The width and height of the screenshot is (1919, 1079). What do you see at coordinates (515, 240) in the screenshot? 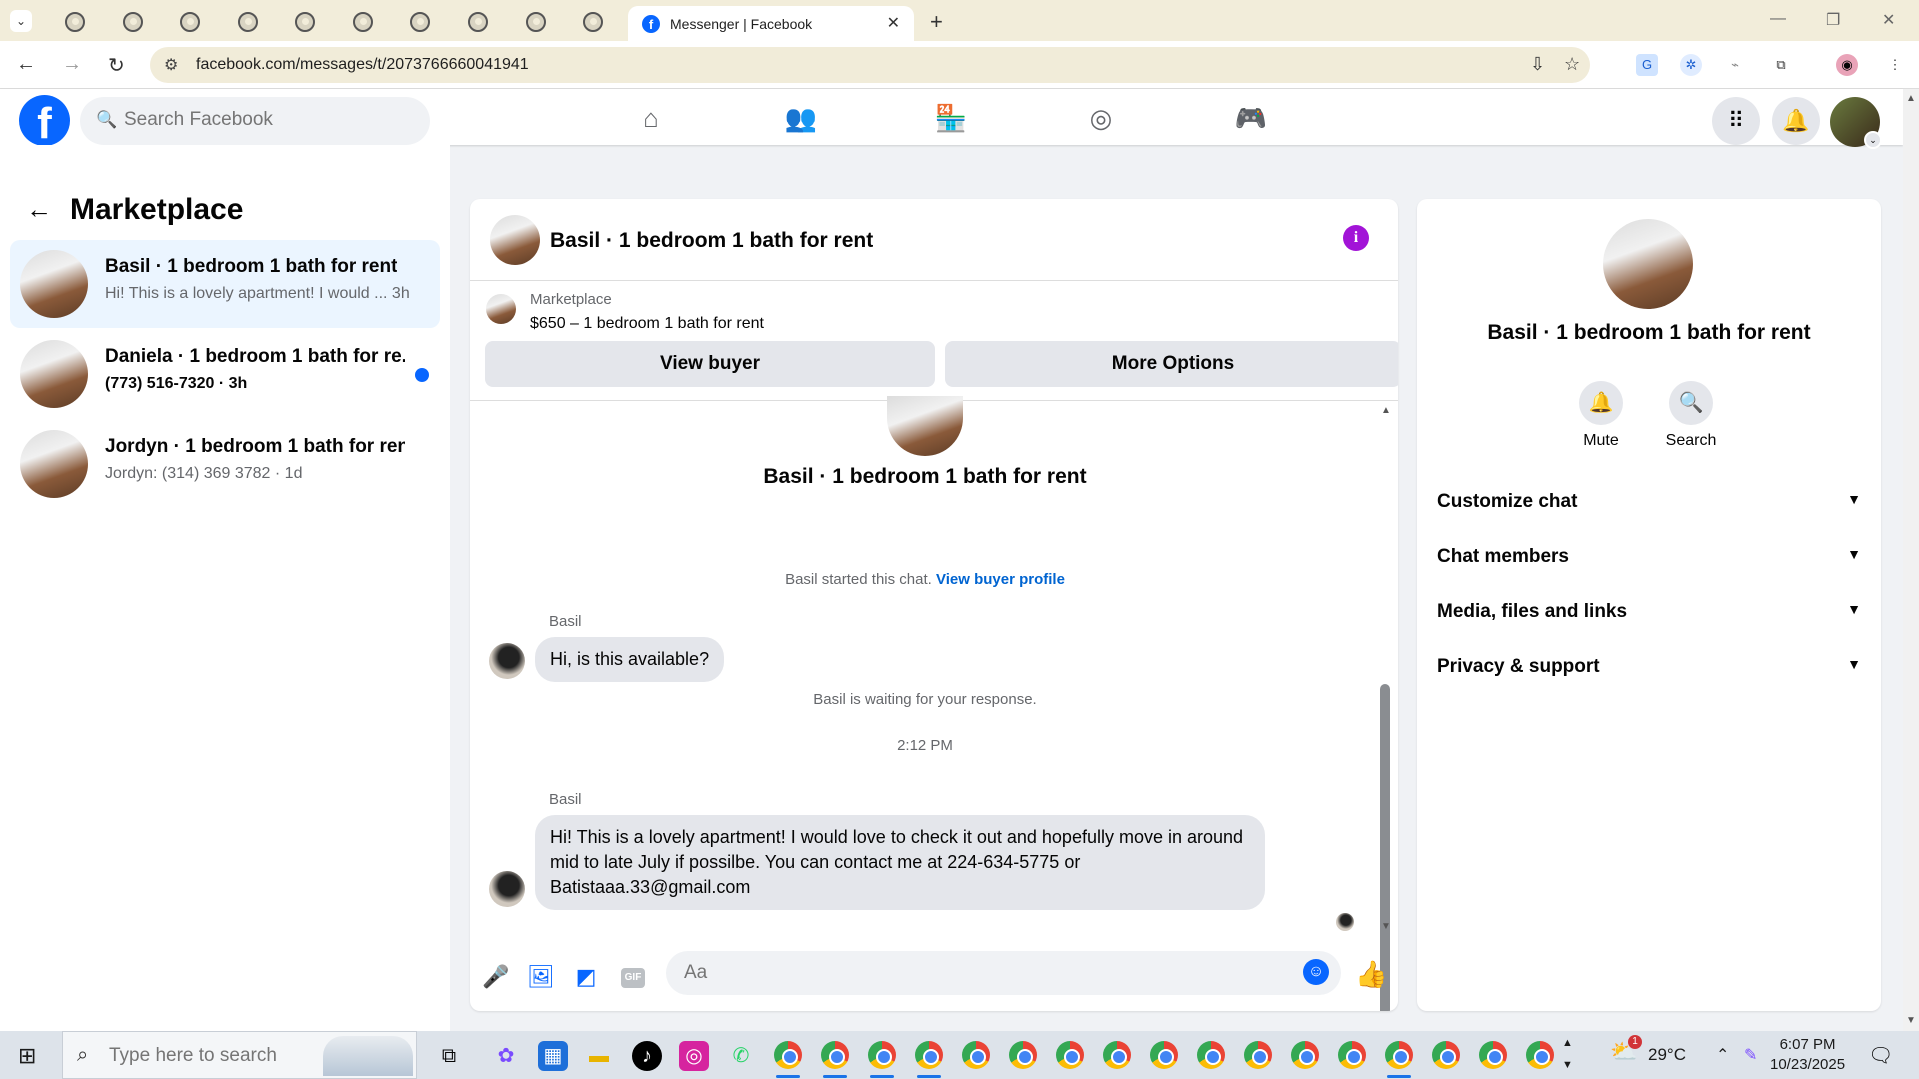
I see `chat-avatar` at bounding box center [515, 240].